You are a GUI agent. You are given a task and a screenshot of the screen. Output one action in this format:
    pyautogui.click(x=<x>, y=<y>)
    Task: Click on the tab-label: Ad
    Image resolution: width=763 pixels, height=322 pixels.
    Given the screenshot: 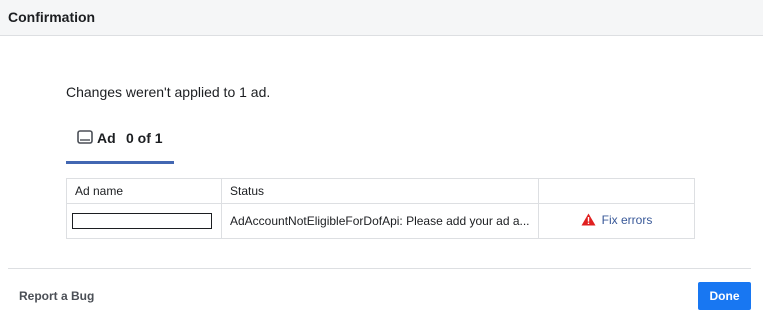 What is the action you would take?
    pyautogui.click(x=106, y=138)
    